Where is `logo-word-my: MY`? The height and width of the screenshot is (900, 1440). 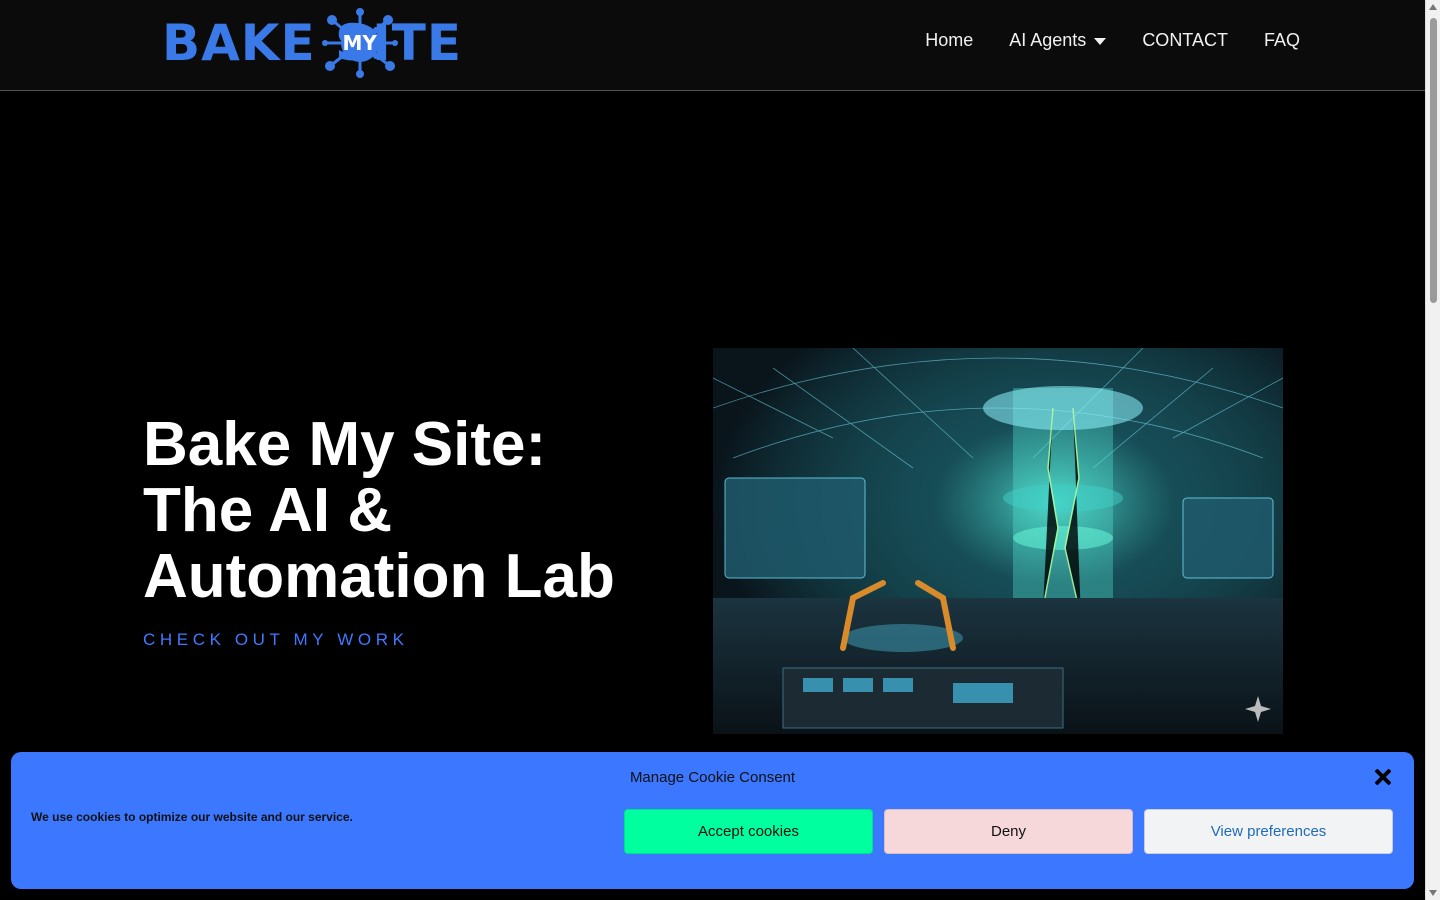 logo-word-my: MY is located at coordinates (359, 43).